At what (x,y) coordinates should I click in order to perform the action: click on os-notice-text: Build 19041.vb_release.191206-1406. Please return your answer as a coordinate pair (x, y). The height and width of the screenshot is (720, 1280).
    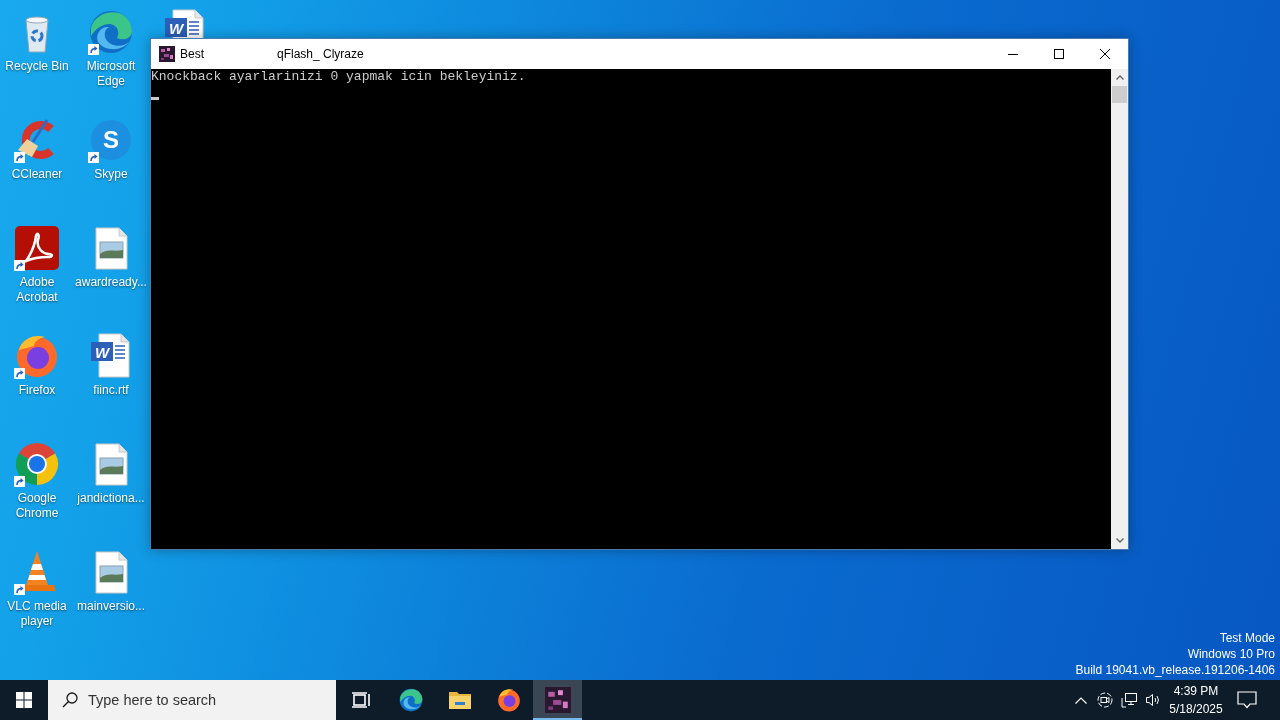
    Looking at the image, I should click on (1175, 670).